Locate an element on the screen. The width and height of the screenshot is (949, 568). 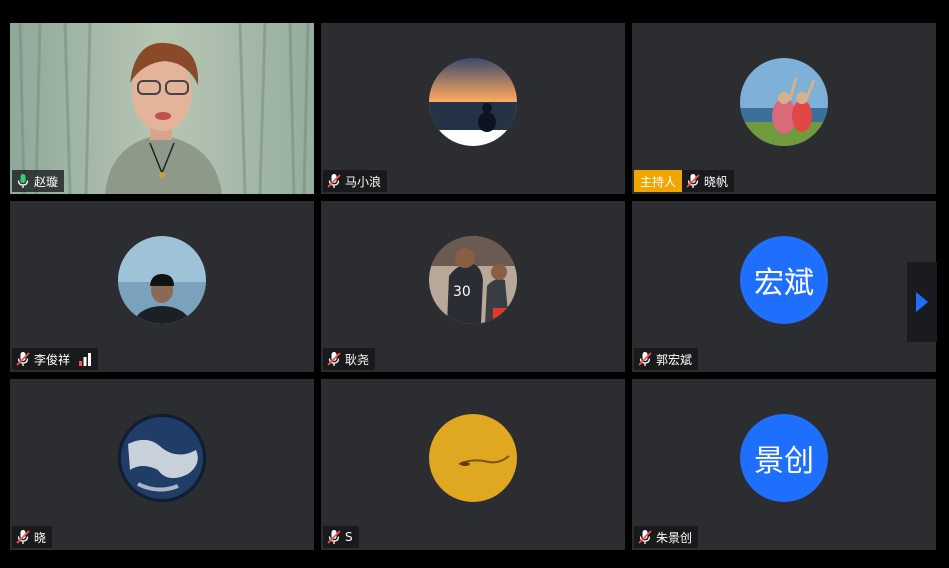
yellow-sand-photo is located at coordinates (473, 458).